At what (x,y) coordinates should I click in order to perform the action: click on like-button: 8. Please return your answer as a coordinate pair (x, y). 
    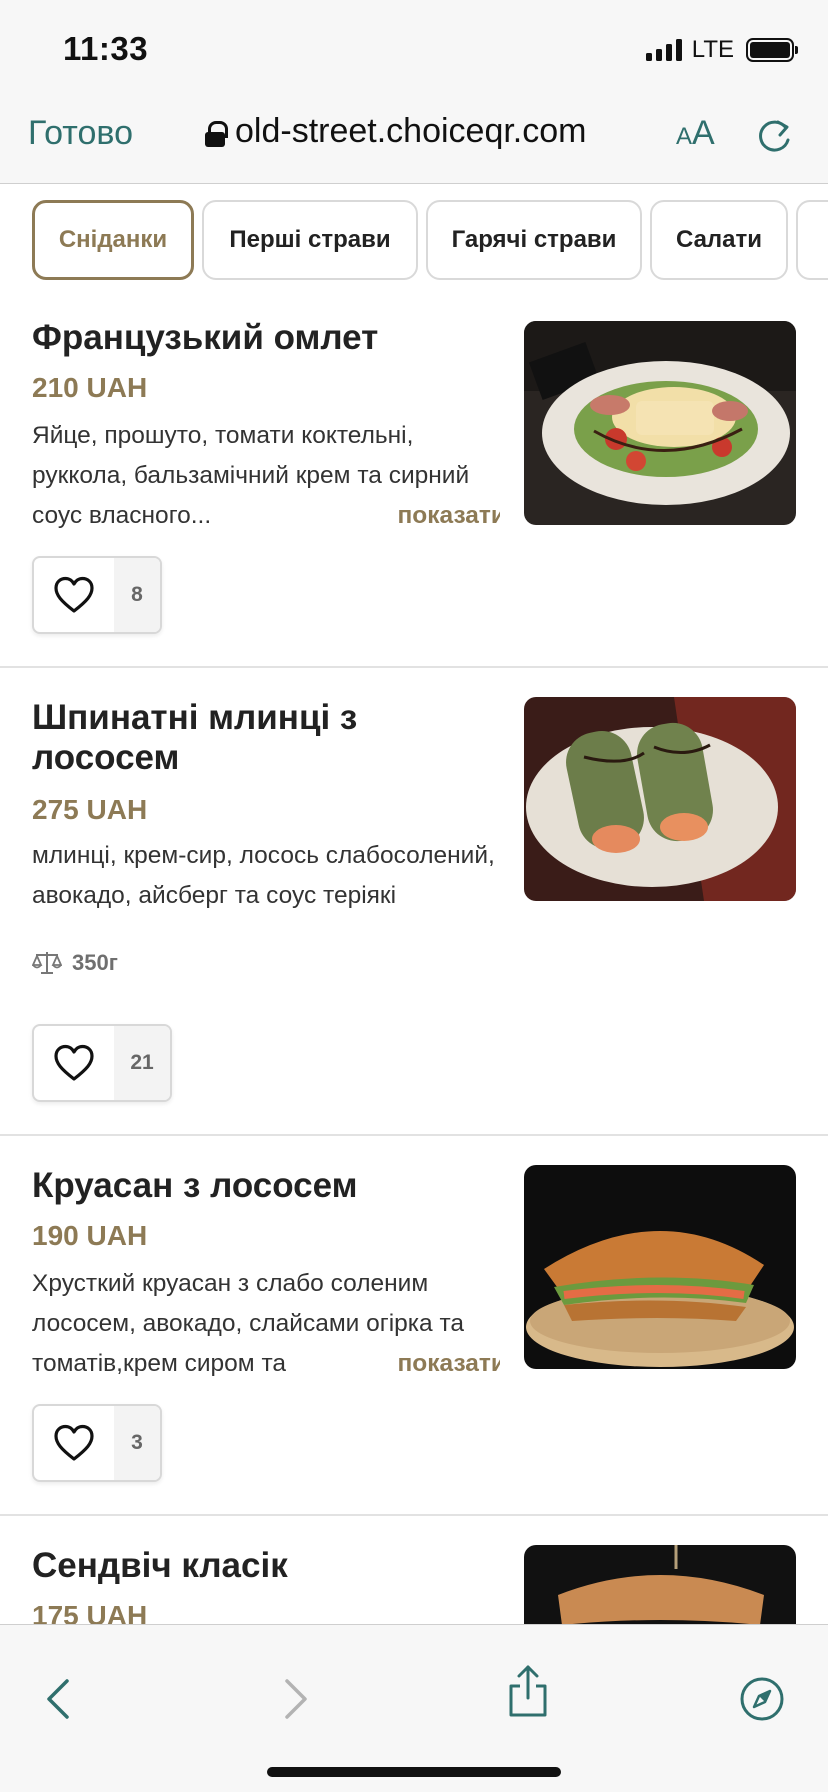
    Looking at the image, I should click on (97, 595).